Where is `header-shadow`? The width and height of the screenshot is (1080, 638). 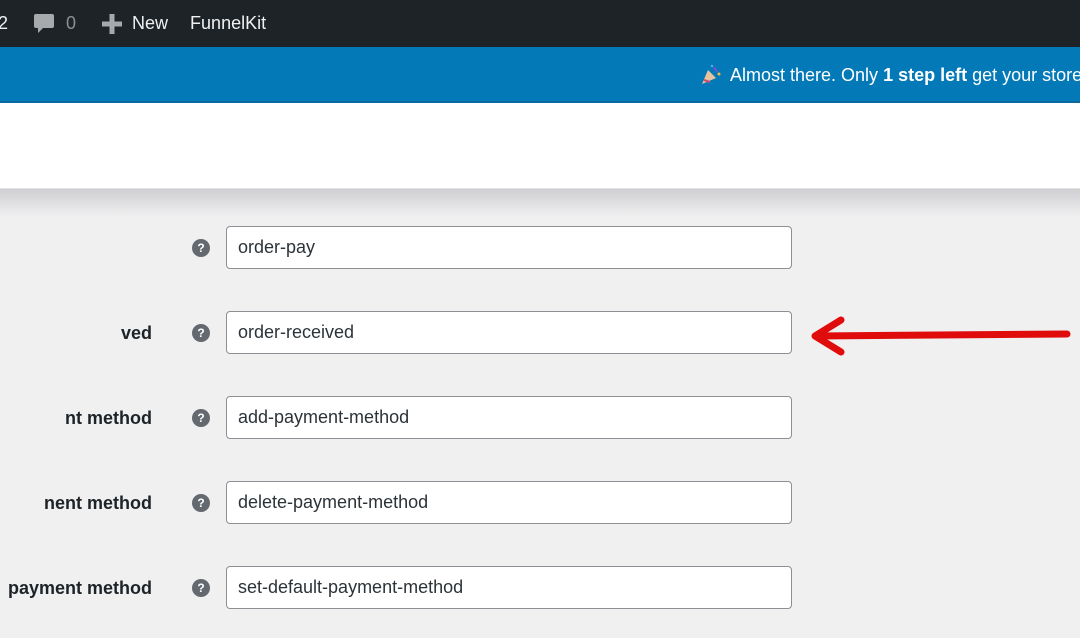 header-shadow is located at coordinates (540, 203).